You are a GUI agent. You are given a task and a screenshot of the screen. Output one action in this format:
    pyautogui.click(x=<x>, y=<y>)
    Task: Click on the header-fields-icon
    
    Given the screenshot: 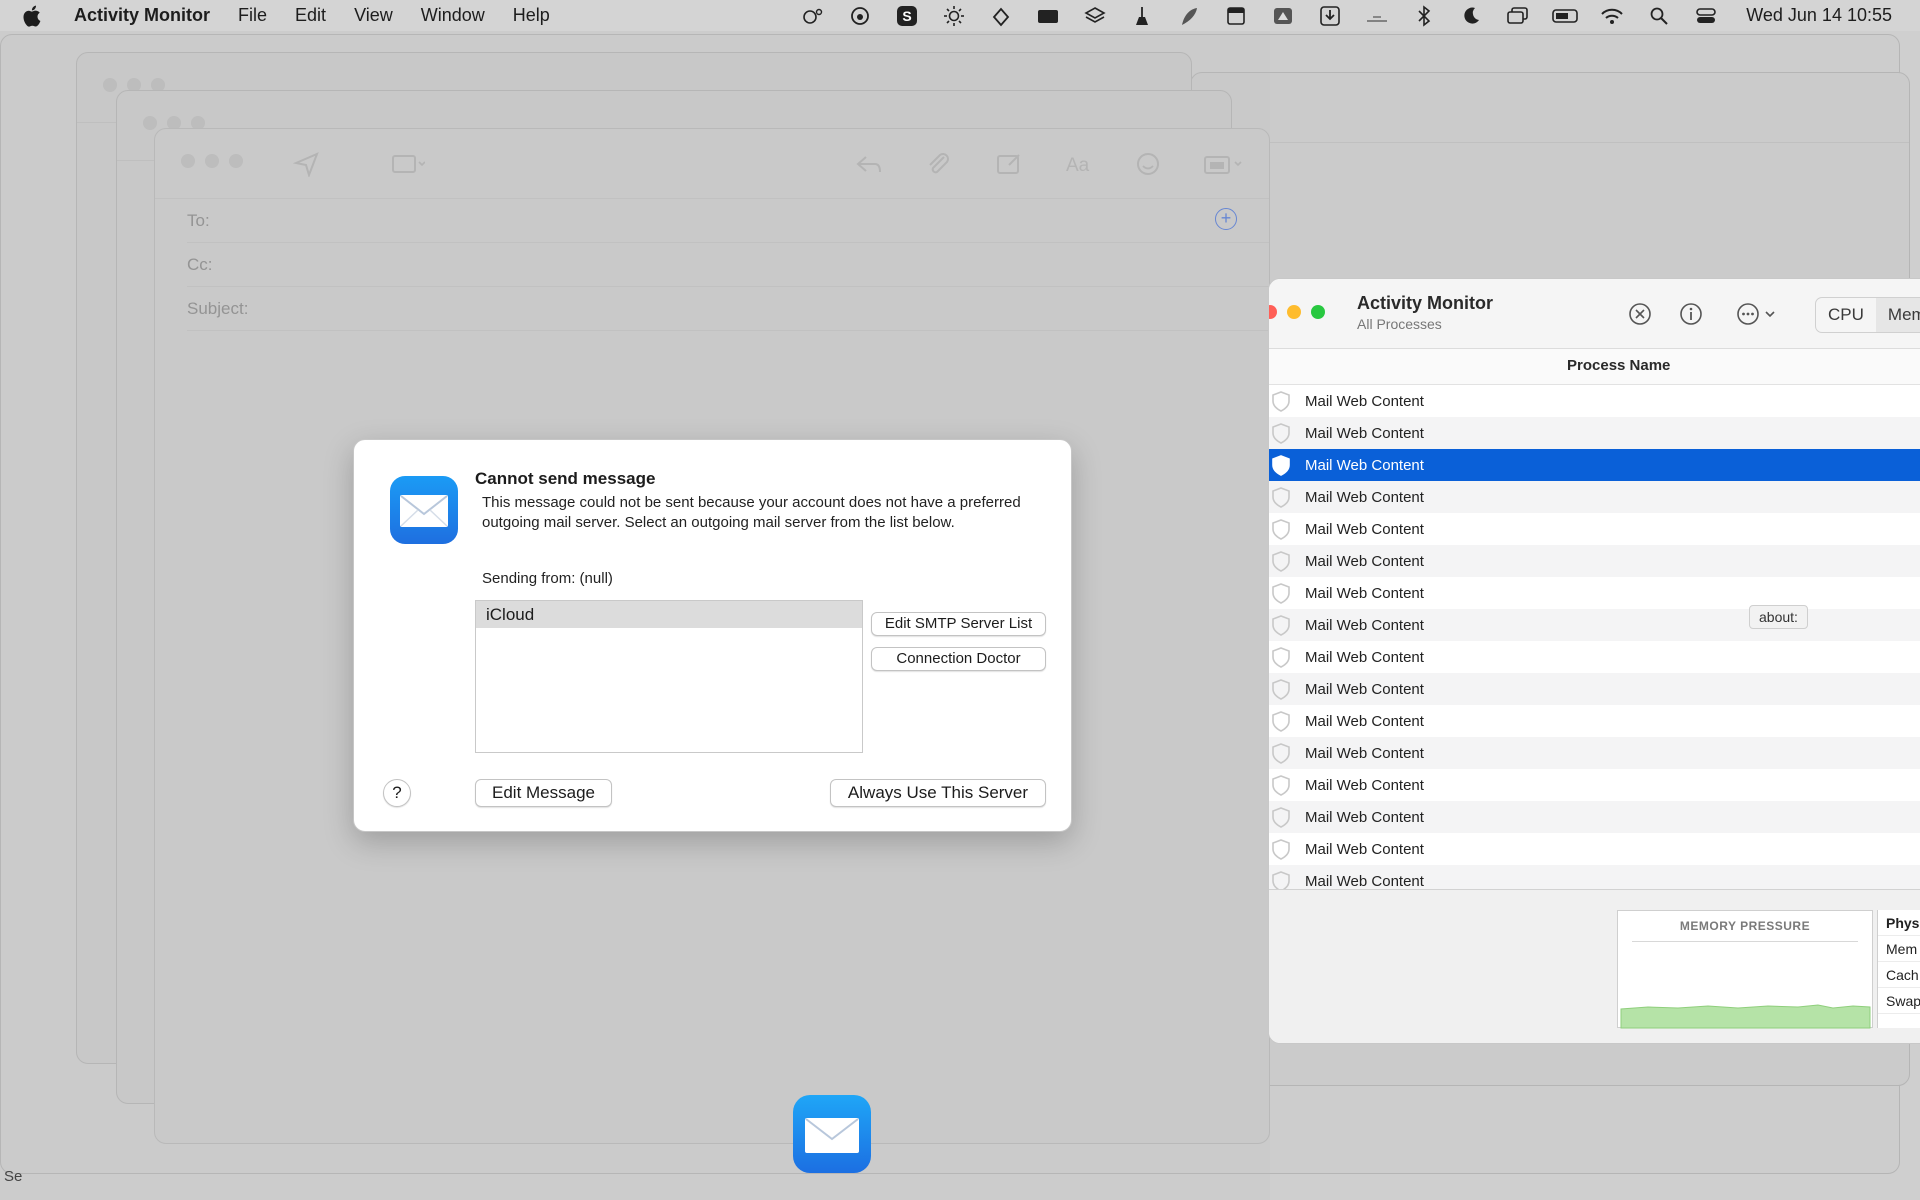 What is the action you would take?
    pyautogui.click(x=408, y=164)
    